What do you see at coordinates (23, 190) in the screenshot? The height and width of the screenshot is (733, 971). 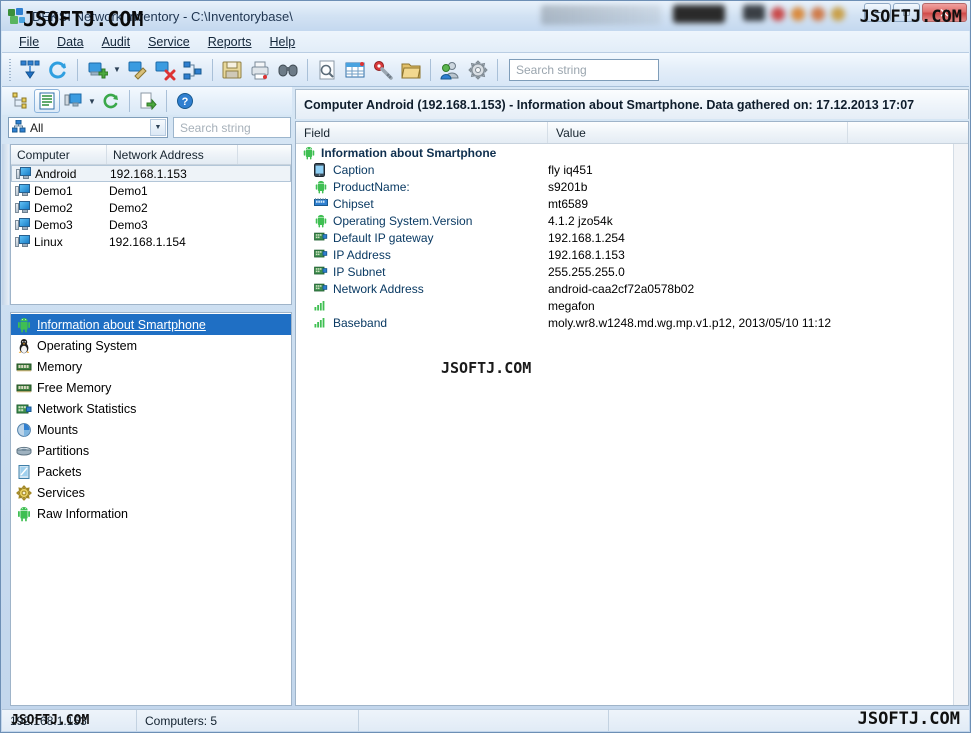 I see `computer-icon` at bounding box center [23, 190].